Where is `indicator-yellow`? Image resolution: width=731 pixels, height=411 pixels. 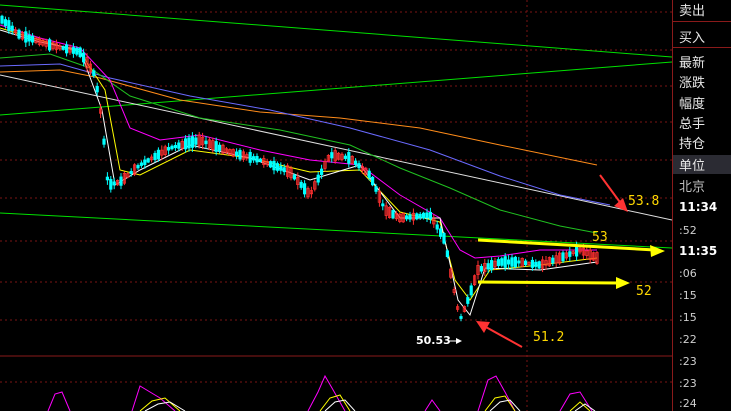
indicator-yellow is located at coordinates (365, 402).